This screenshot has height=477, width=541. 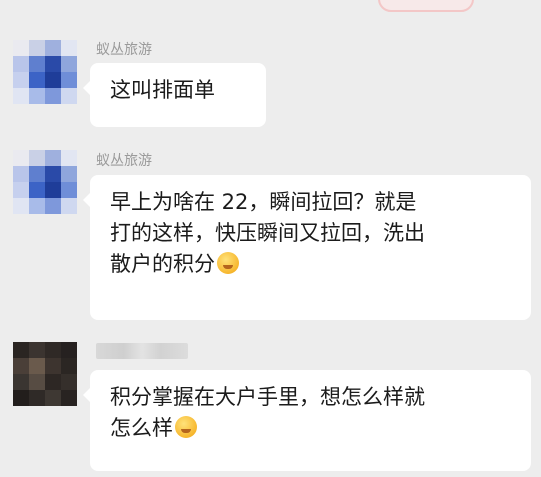 What do you see at coordinates (267, 397) in the screenshot?
I see `message-text: 积分掌握在大户手里，想怎么样就` at bounding box center [267, 397].